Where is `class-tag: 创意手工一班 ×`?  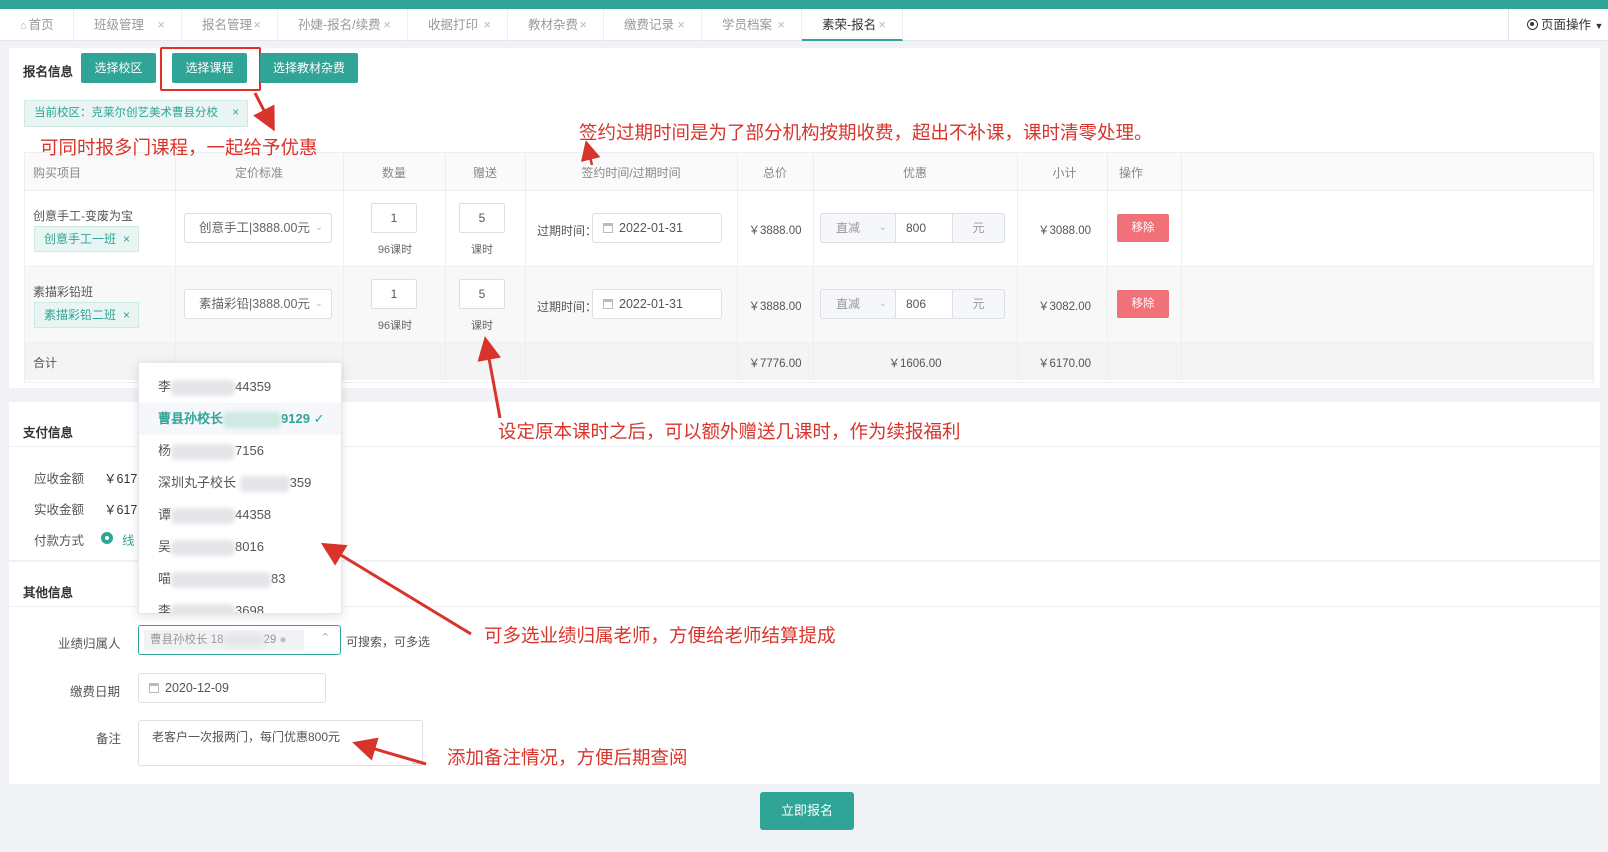 class-tag: 创意手工一班 × is located at coordinates (86, 239).